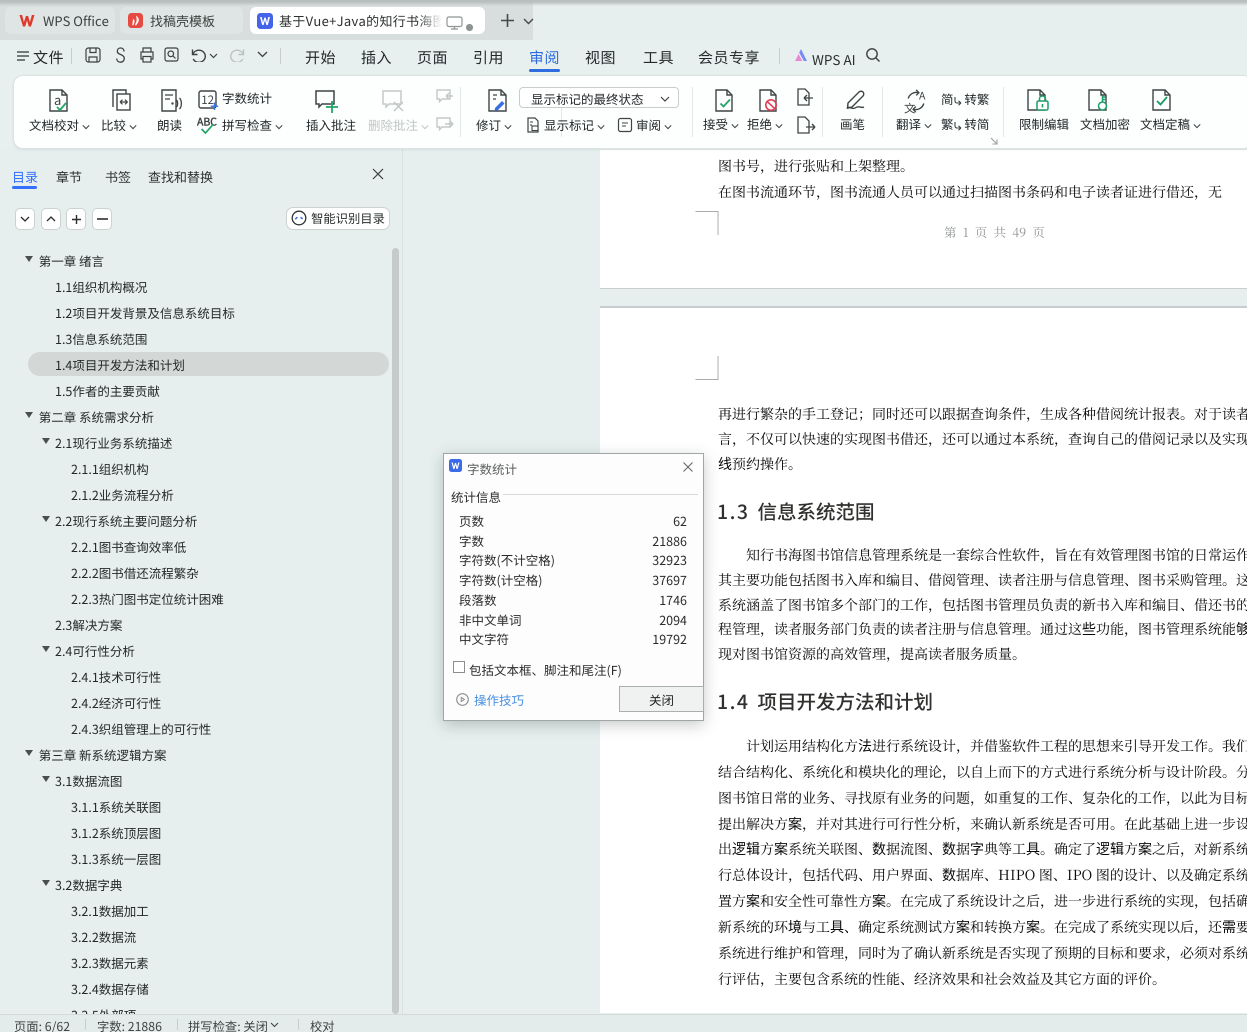 This screenshot has height=1032, width=1247. What do you see at coordinates (207, 123) in the screenshot?
I see `svg-text: ABC` at bounding box center [207, 123].